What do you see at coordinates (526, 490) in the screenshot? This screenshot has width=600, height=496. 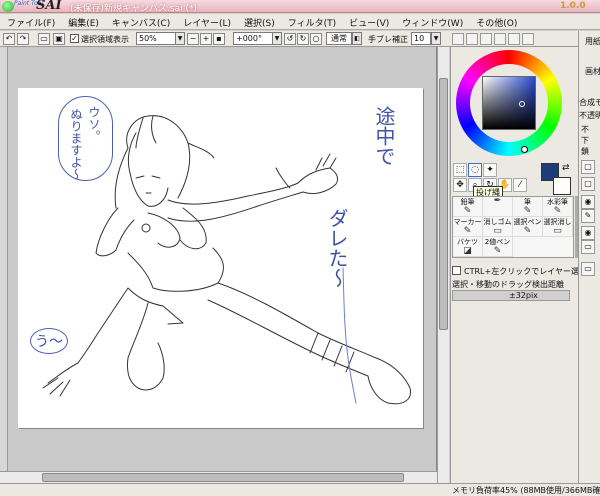 I see `memory-status: メモリ負荷率45% (88MB使用/366MB確保)` at bounding box center [526, 490].